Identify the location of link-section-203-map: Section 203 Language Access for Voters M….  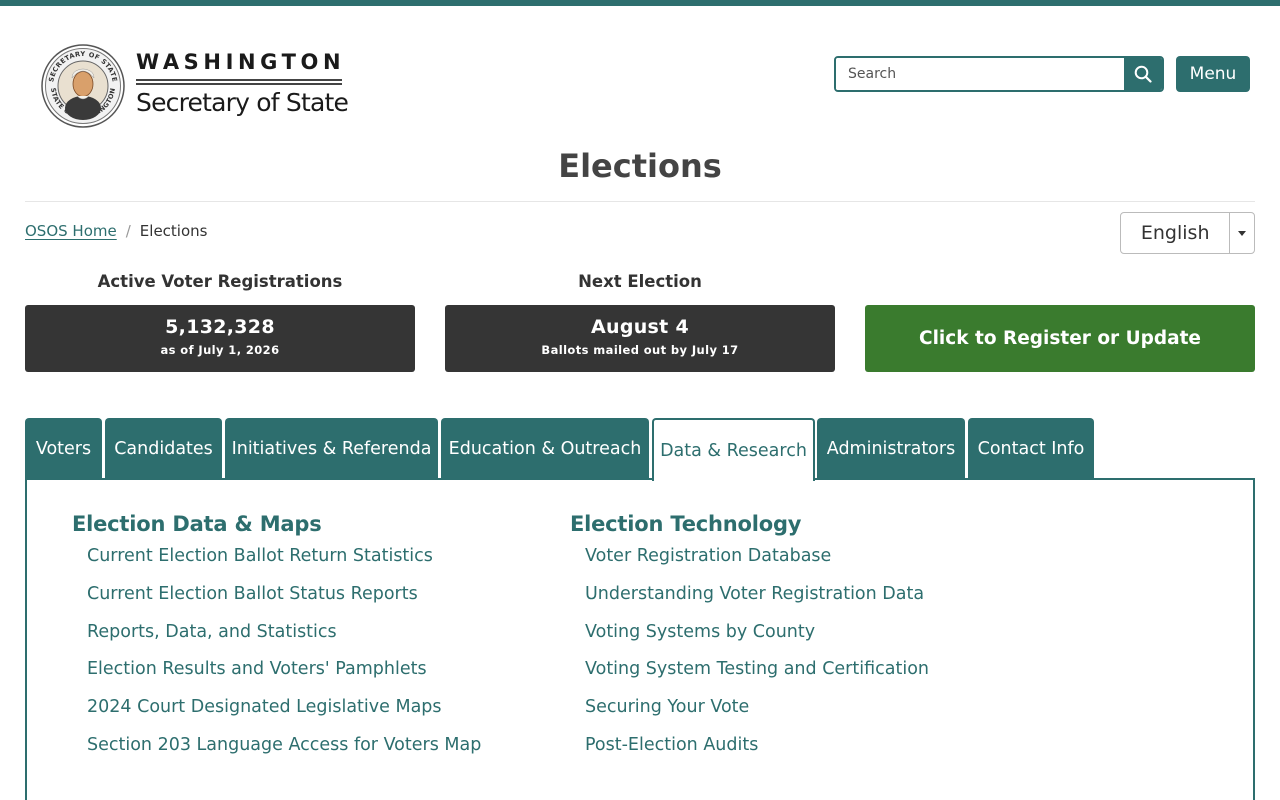
(284, 746).